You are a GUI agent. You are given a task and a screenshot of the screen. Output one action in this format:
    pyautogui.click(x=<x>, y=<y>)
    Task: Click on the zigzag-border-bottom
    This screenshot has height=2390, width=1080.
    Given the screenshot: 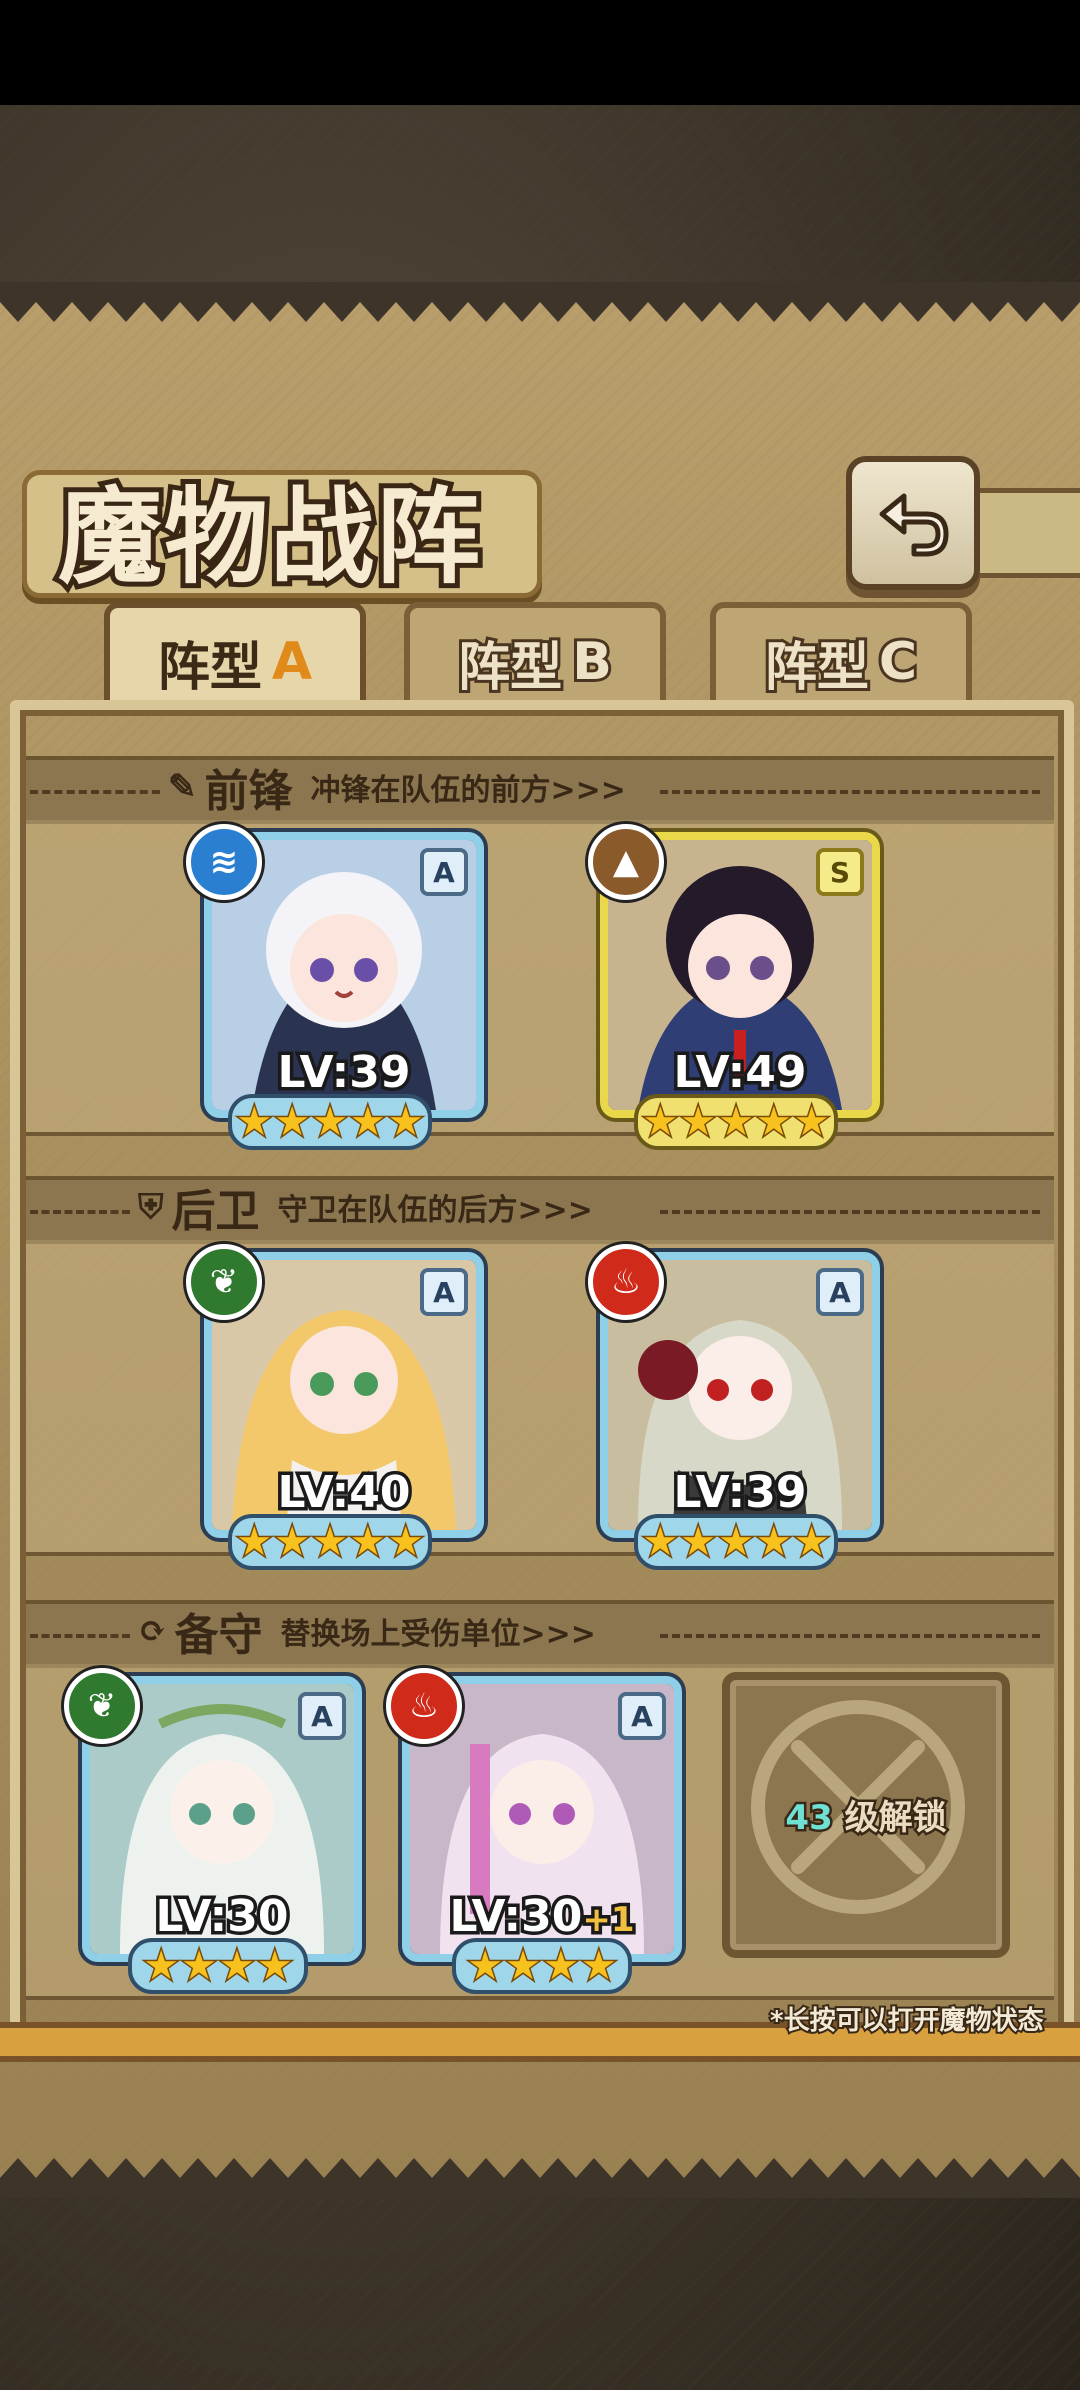 What is the action you would take?
    pyautogui.click(x=540, y=2178)
    